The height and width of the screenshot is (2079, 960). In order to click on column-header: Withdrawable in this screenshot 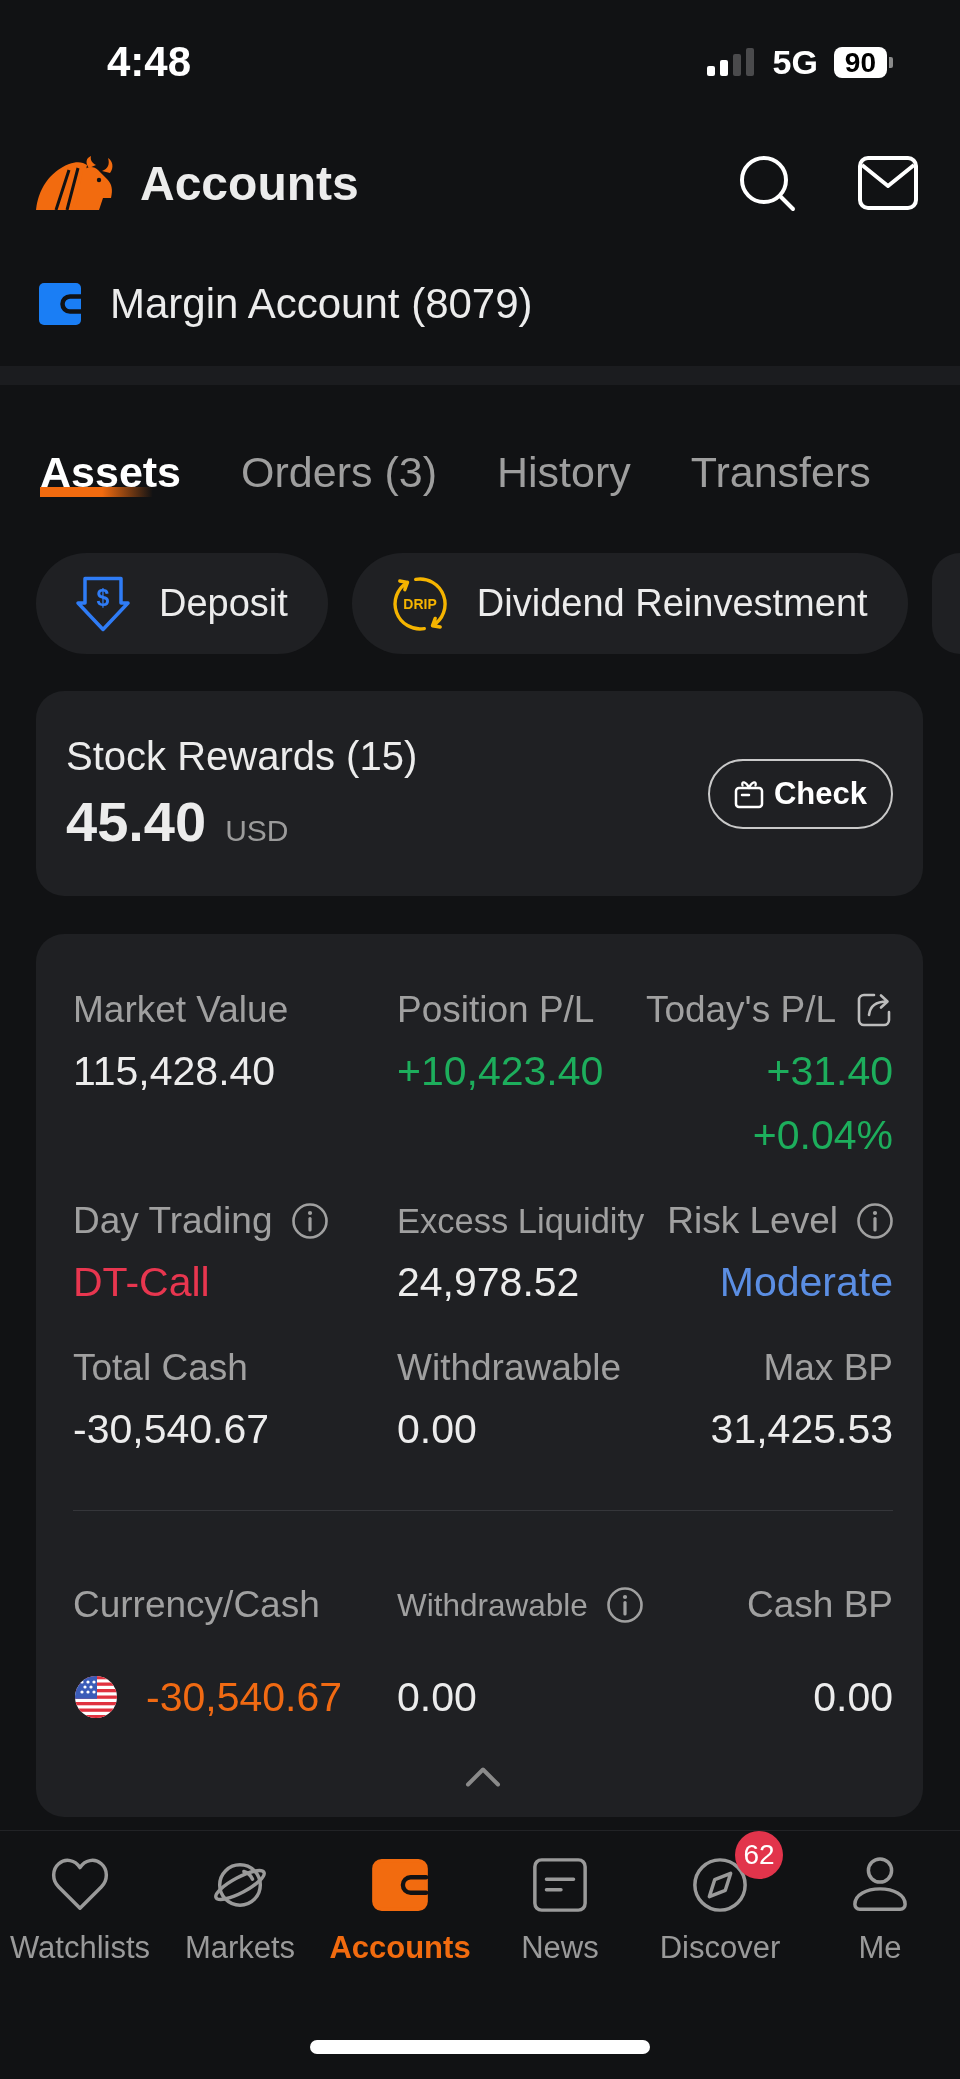, I will do `click(492, 1605)`.